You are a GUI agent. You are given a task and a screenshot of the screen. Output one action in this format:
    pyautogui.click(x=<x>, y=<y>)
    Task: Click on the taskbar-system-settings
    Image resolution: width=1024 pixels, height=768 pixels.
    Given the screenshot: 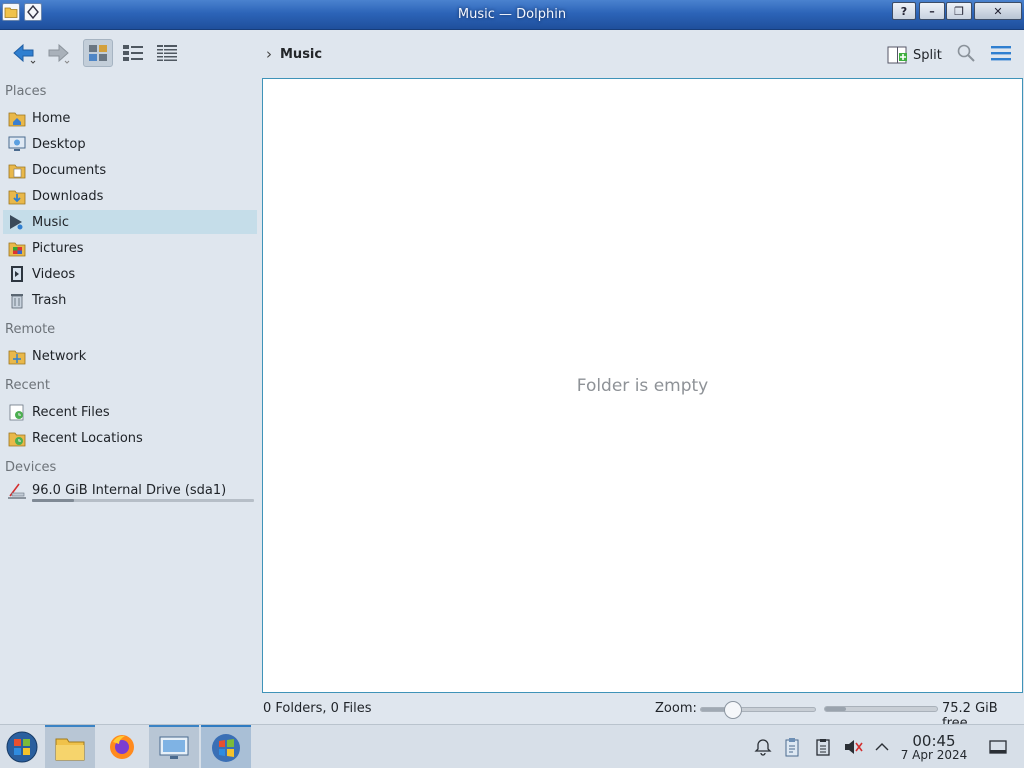 What is the action you would take?
    pyautogui.click(x=174, y=746)
    